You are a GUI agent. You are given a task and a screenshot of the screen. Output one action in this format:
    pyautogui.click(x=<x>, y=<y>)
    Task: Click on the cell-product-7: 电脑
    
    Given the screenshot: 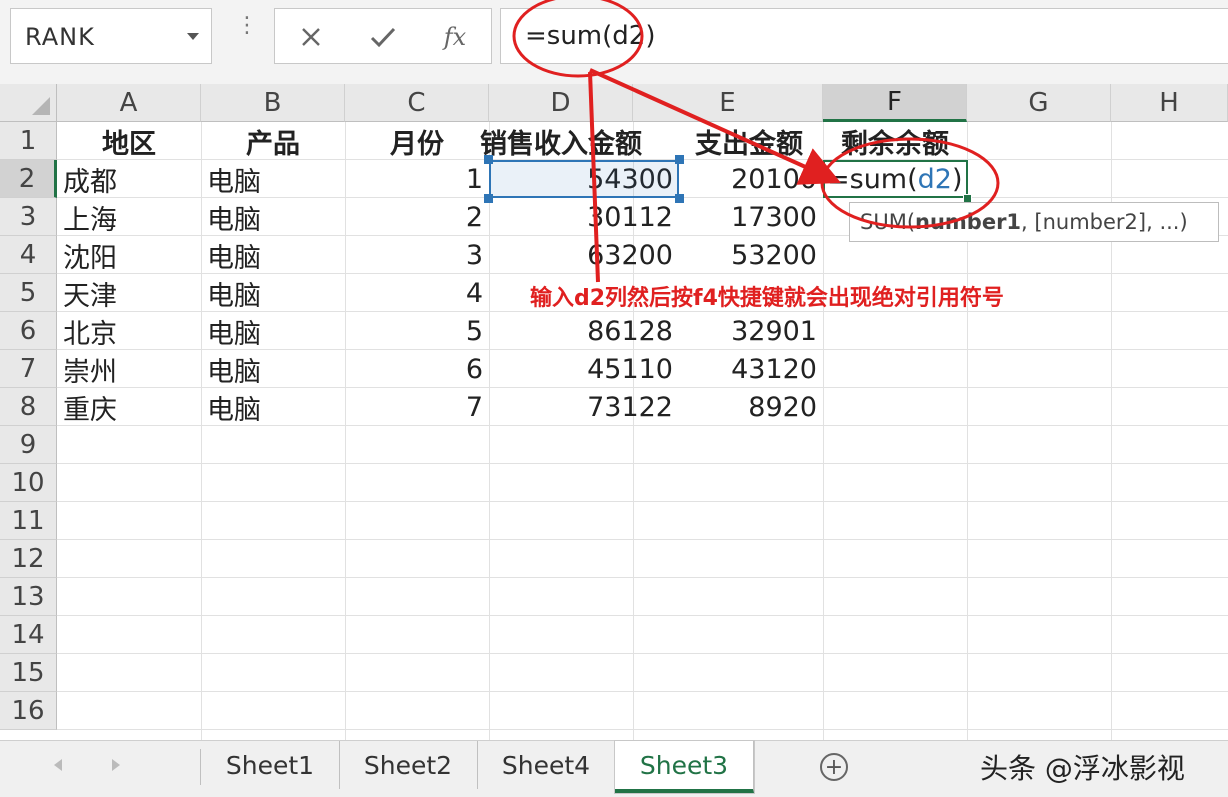 What is the action you would take?
    pyautogui.click(x=273, y=369)
    